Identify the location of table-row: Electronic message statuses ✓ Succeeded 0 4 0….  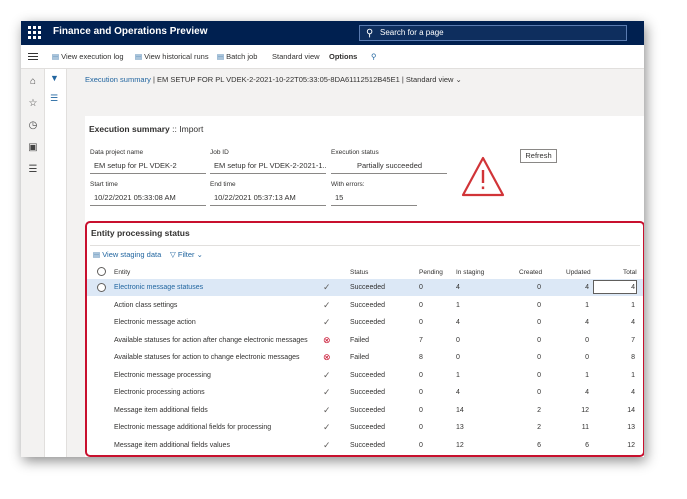
(365, 287).